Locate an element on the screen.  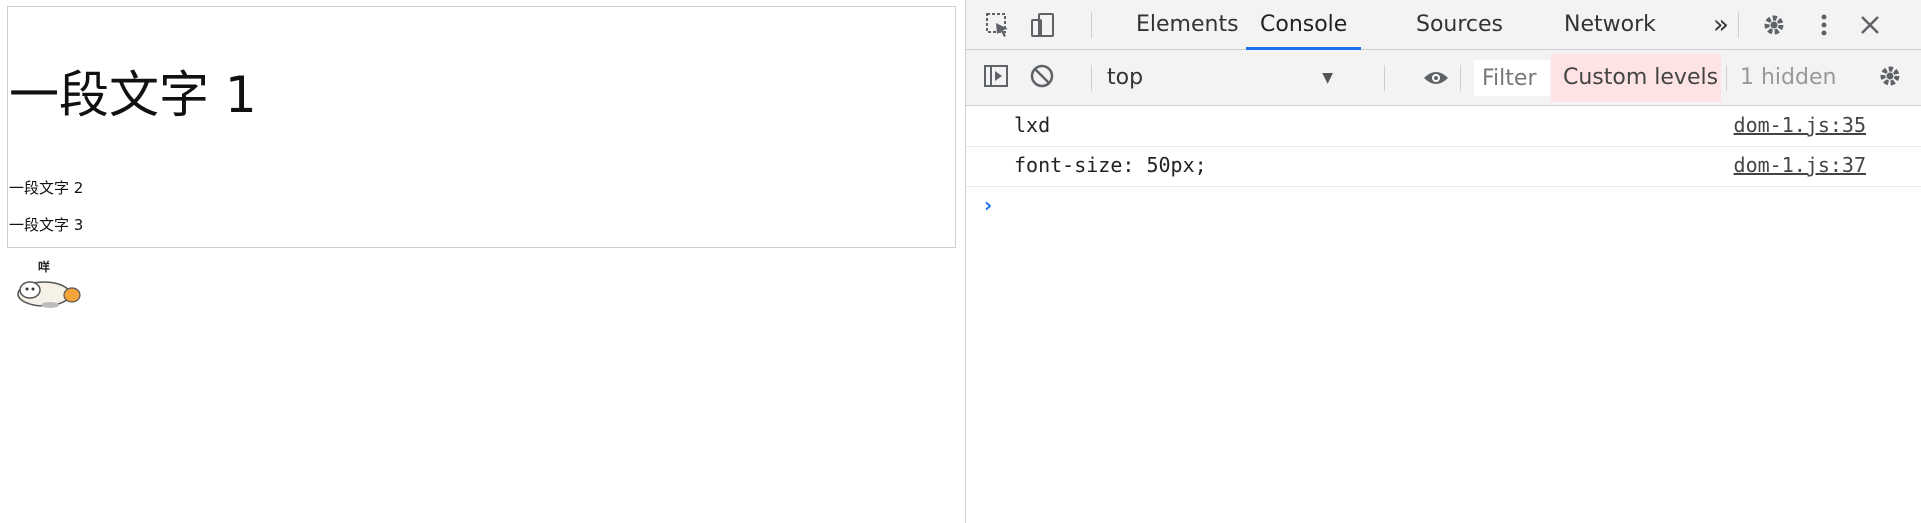
close-icon is located at coordinates (1870, 25).